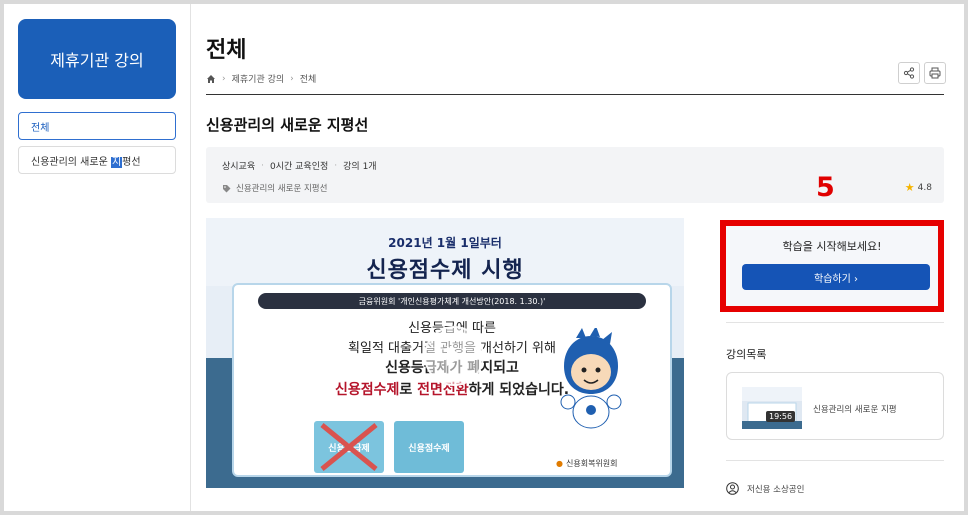  I want to click on share-icon, so click(909, 73).